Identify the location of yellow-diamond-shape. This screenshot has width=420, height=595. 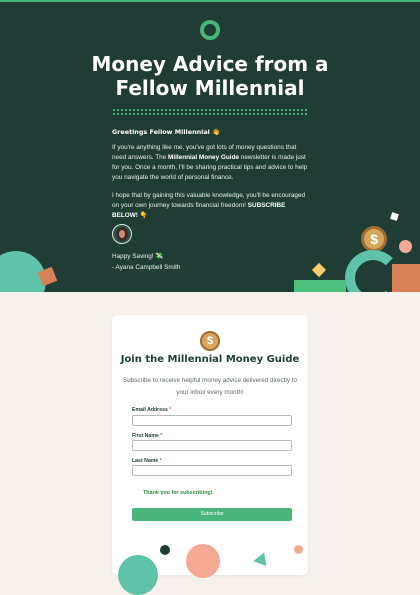
(319, 270).